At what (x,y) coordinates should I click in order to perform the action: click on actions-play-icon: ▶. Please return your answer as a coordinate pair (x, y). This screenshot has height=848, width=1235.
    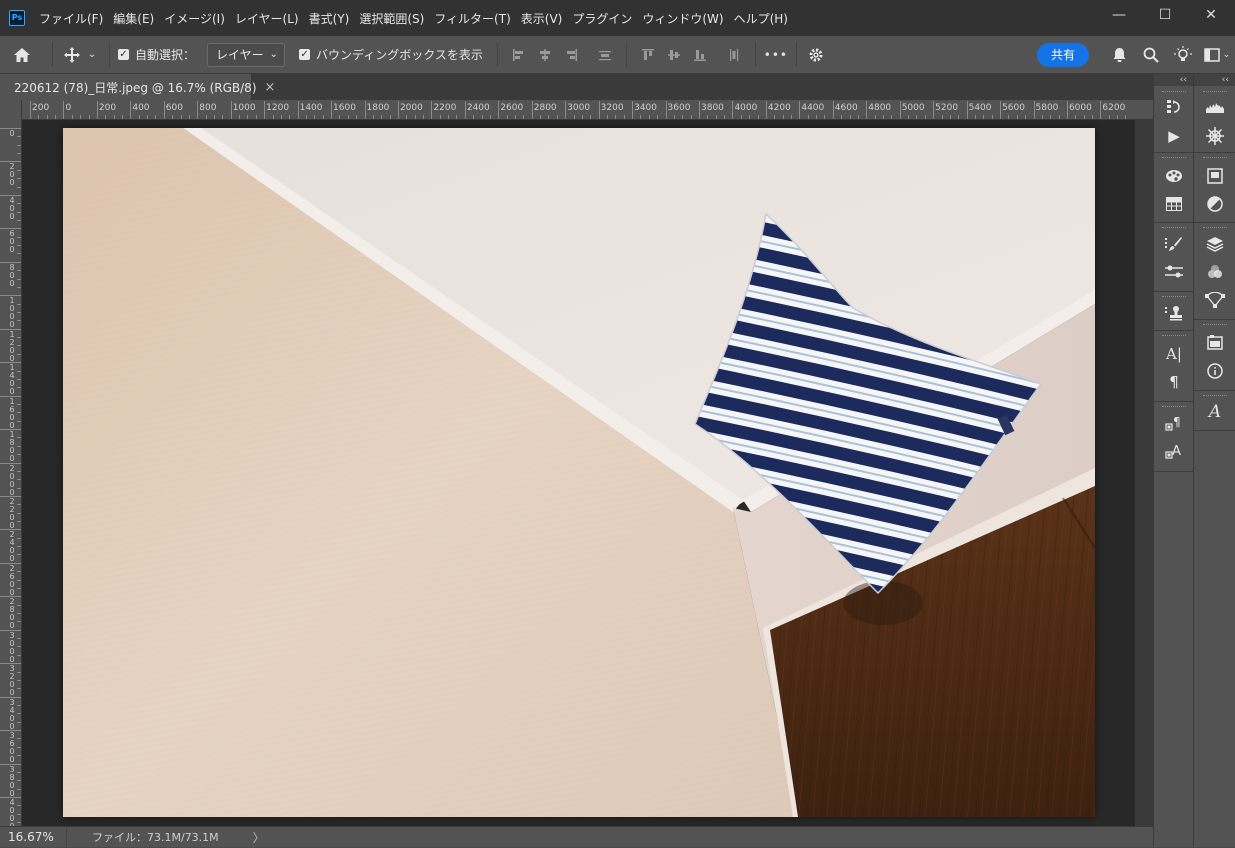
    Looking at the image, I should click on (1174, 136).